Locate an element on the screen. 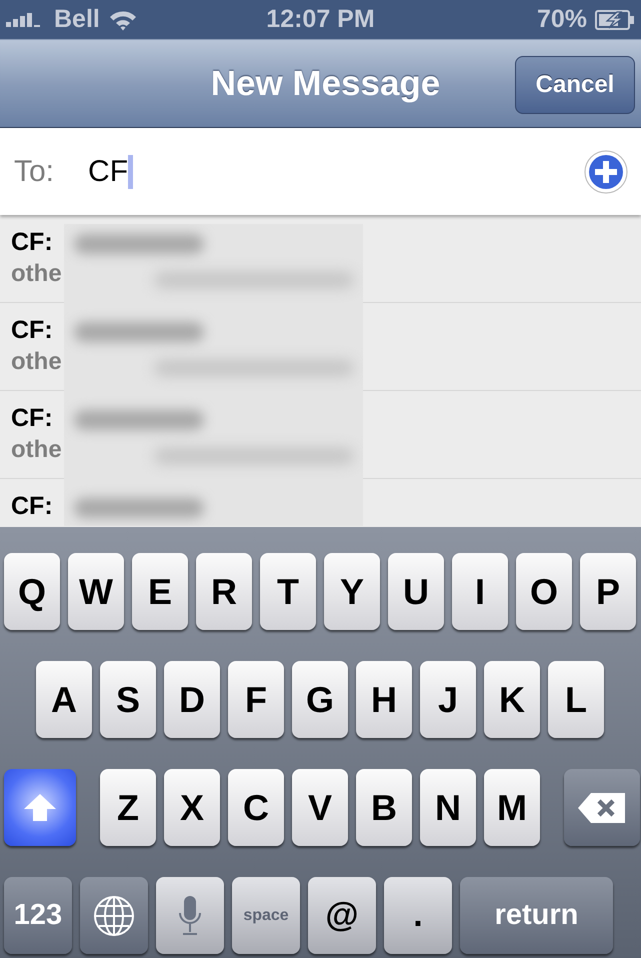  screen-title: New Message is located at coordinates (325, 84).